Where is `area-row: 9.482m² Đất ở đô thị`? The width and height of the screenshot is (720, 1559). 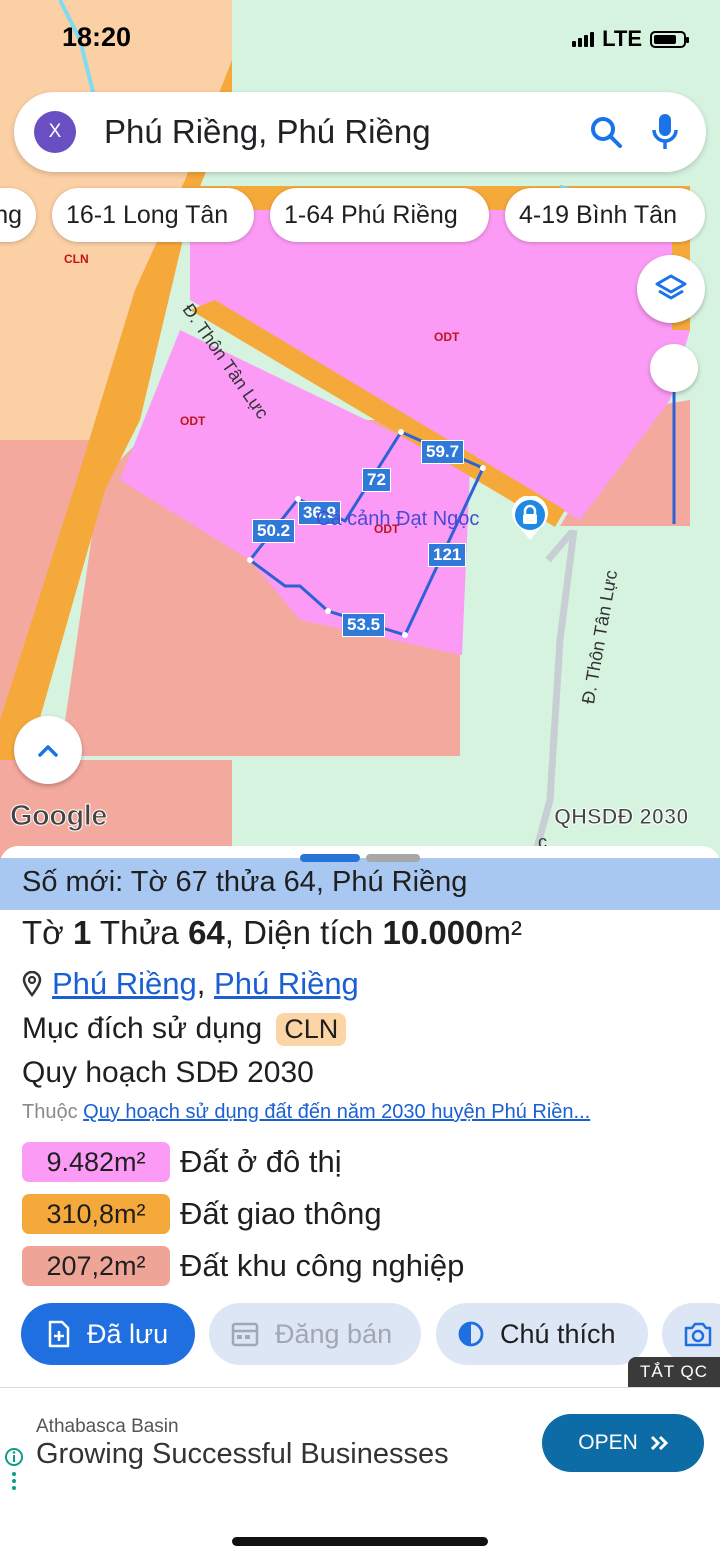
area-row: 9.482m² Đất ở đô thị is located at coordinates (182, 1162).